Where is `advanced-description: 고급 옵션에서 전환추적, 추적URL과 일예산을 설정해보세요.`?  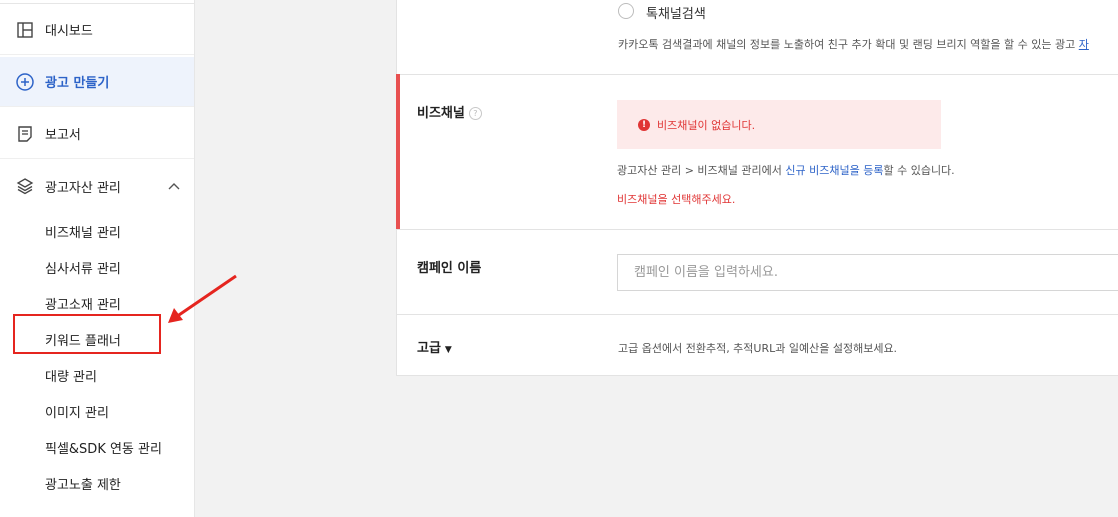 advanced-description: 고급 옵션에서 전환추적, 추적URL과 일예산을 설정해보세요. is located at coordinates (758, 348).